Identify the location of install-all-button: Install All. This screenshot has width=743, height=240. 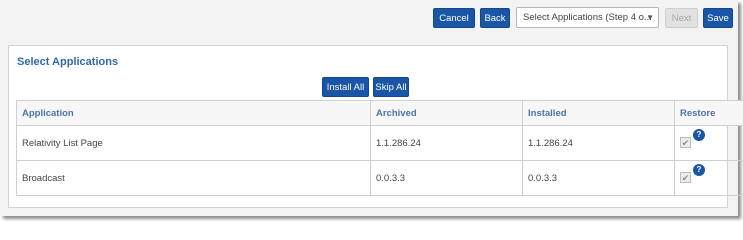
(345, 87).